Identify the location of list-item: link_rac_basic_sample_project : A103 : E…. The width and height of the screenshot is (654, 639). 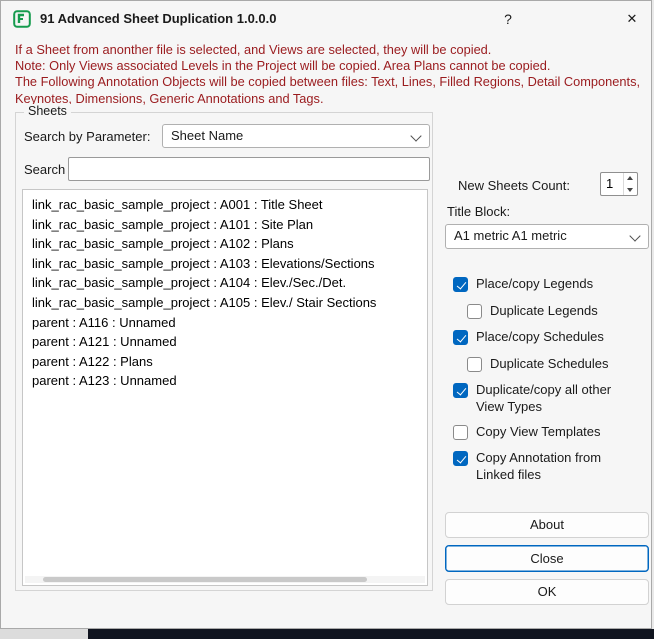
(225, 264).